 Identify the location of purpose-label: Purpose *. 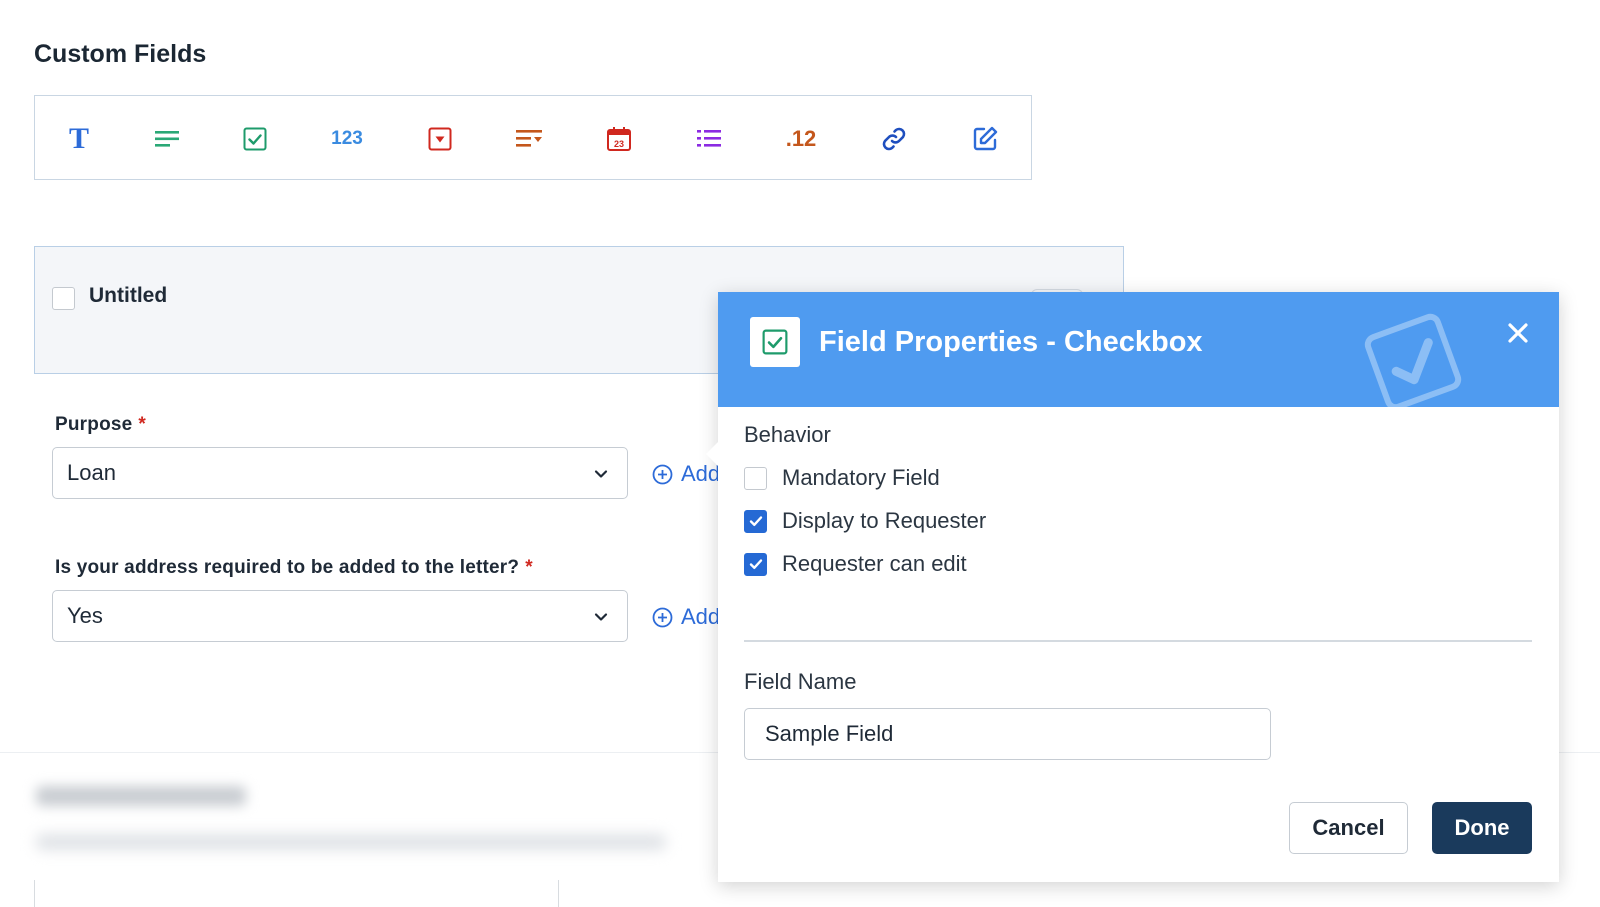
(100, 425).